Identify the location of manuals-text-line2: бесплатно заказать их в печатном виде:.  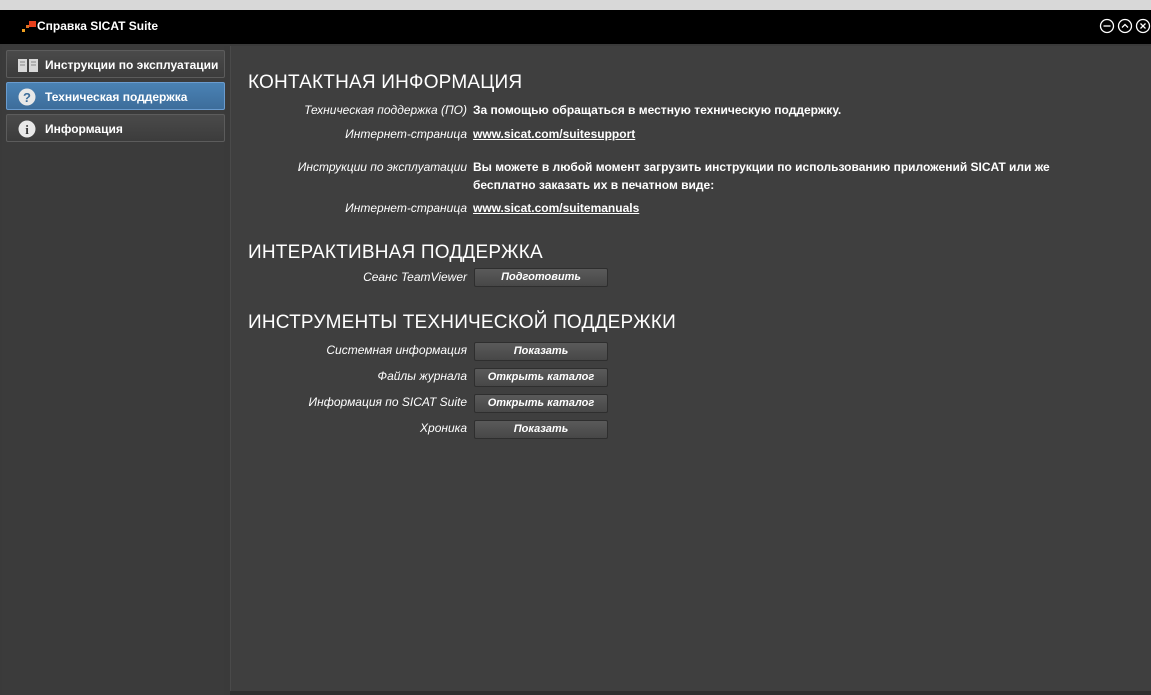
(594, 185).